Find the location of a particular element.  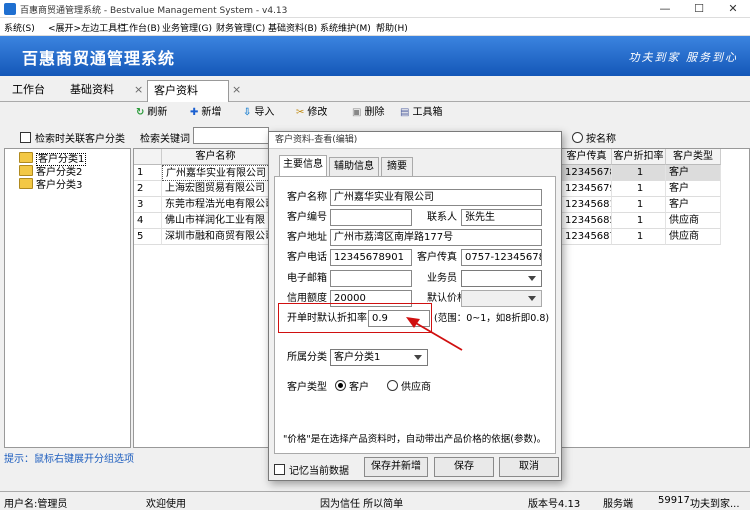

cancel-button: 取消 is located at coordinates (529, 467).